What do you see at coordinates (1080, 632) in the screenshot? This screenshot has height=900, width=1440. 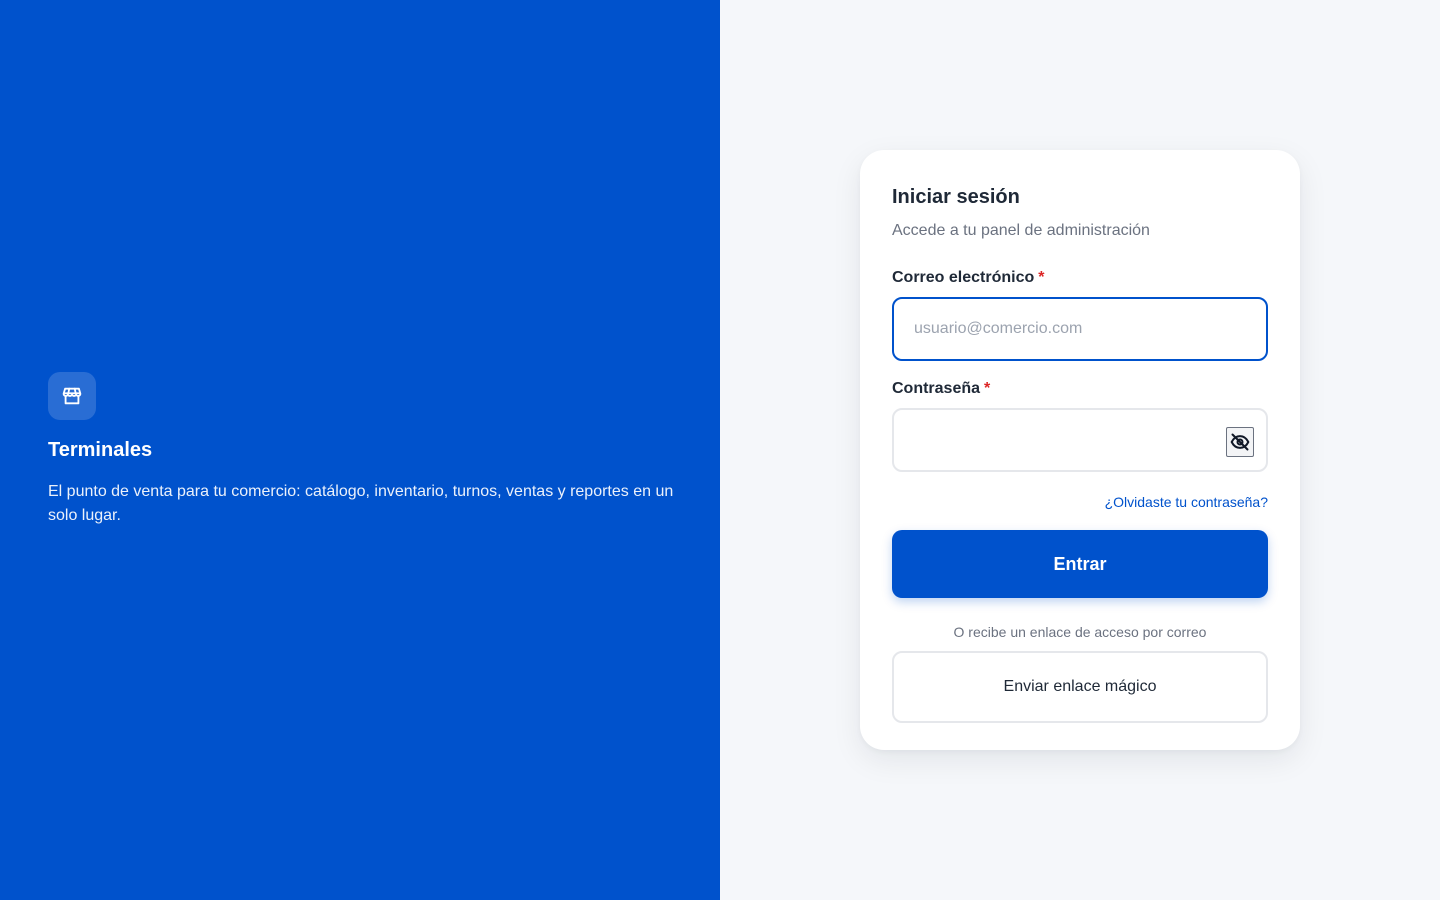 I see `magic-link-hint: O recibe un enlace de acceso por correo` at bounding box center [1080, 632].